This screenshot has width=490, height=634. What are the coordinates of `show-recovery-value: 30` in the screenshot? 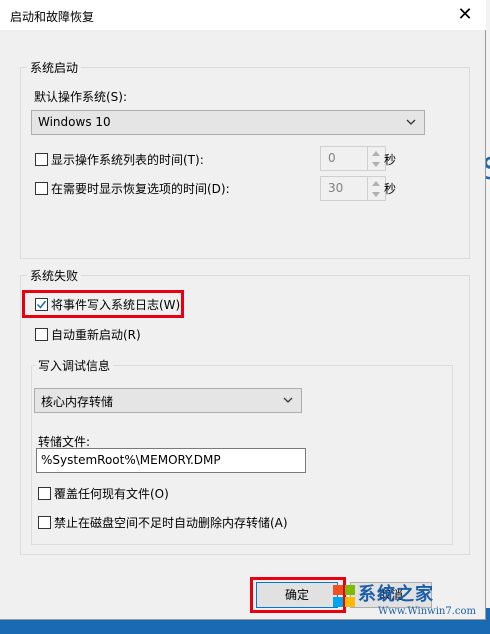 It's located at (344, 188).